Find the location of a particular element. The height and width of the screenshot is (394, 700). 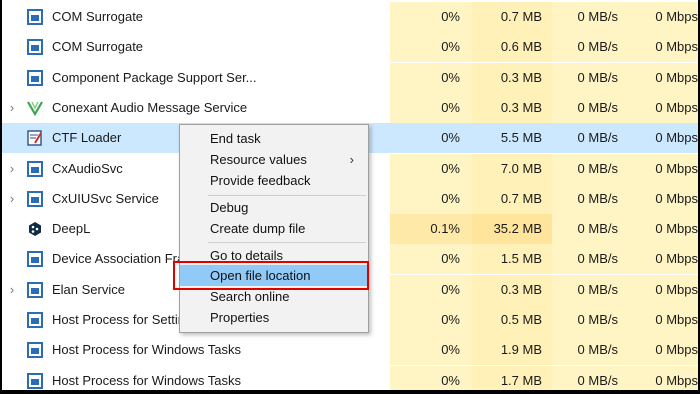

process-name: Conexant Audio Message Service is located at coordinates (150, 107).